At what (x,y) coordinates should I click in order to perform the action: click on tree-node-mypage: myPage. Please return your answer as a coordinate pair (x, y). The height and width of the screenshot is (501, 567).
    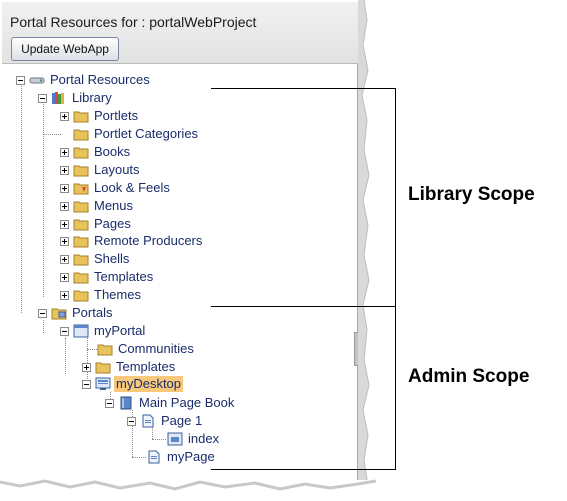
    Looking at the image, I should click on (181, 457).